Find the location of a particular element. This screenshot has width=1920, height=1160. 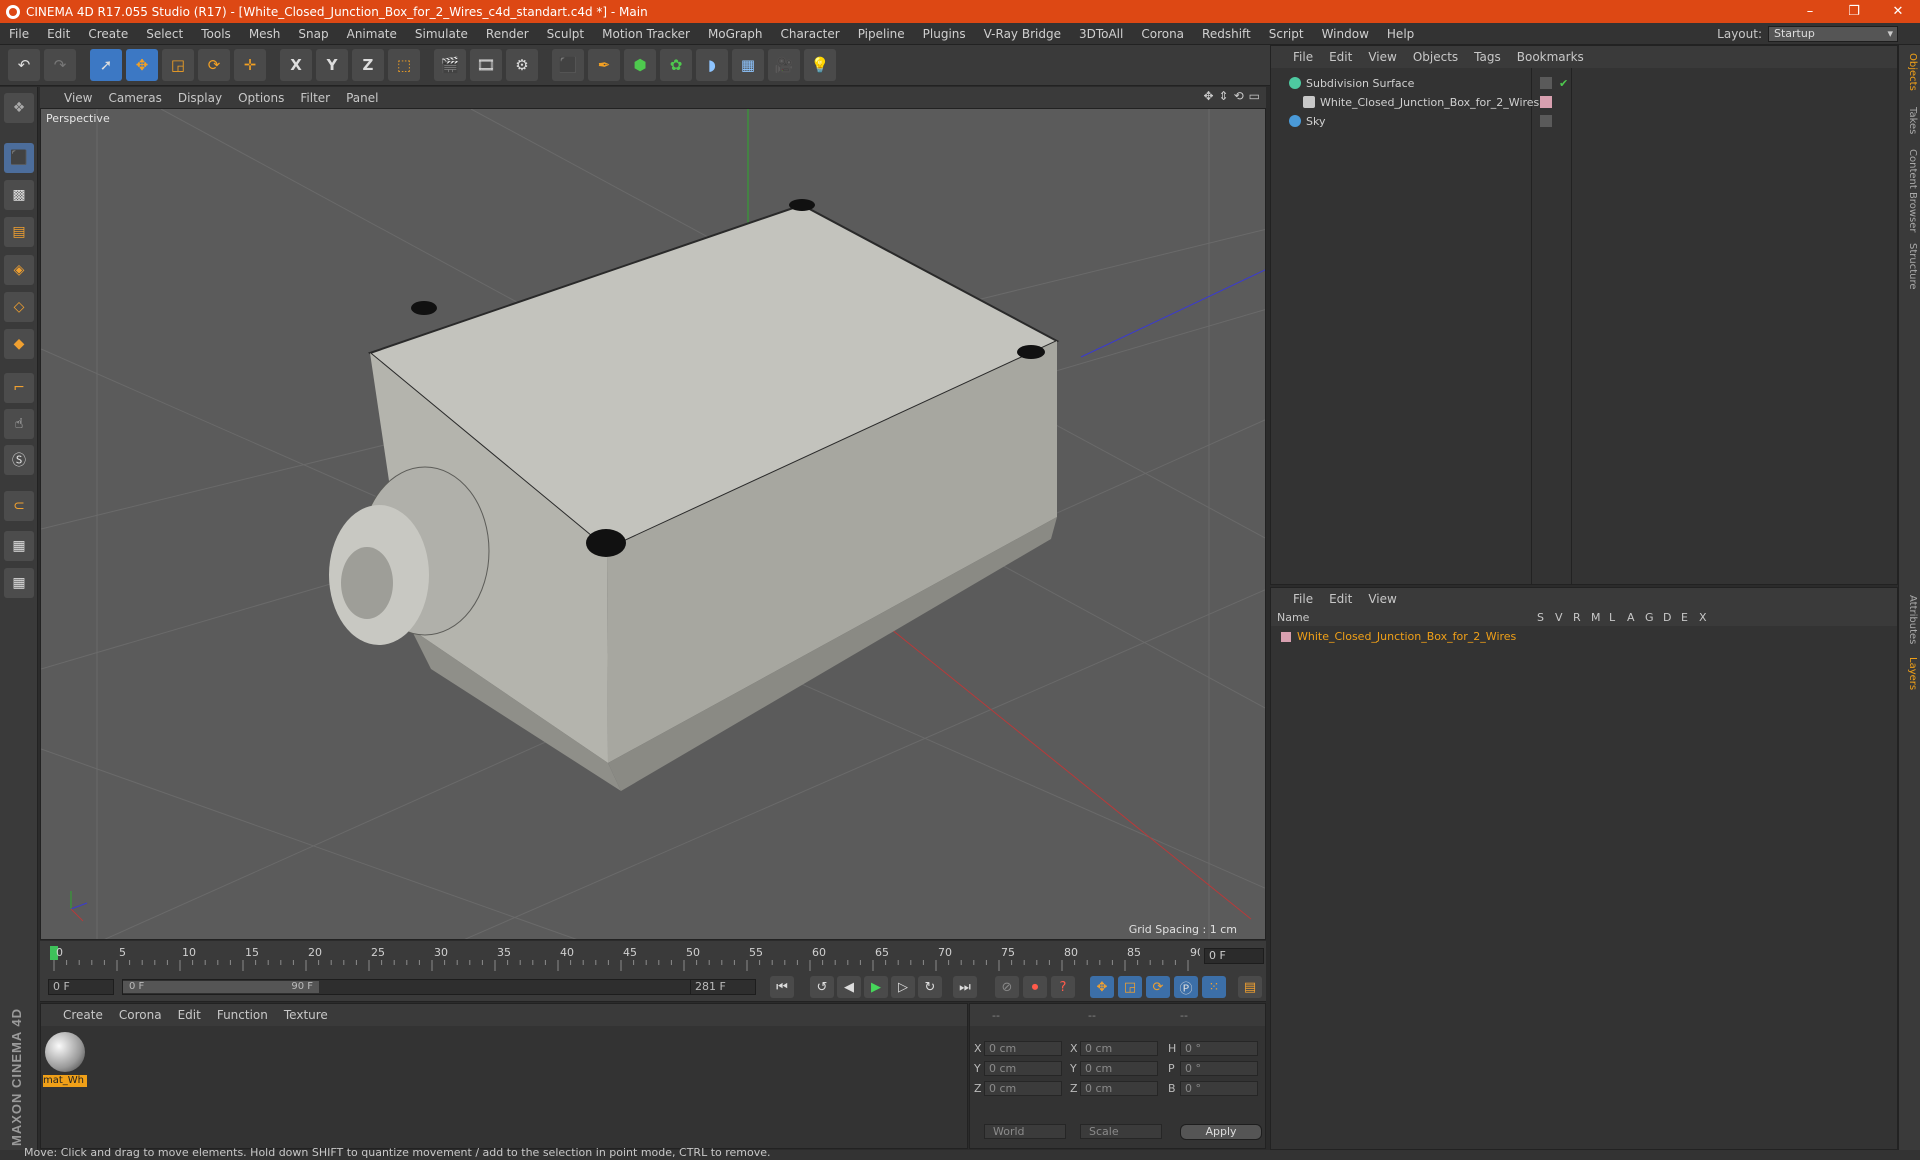

model-mode-icon: ⬛ is located at coordinates (19, 158).